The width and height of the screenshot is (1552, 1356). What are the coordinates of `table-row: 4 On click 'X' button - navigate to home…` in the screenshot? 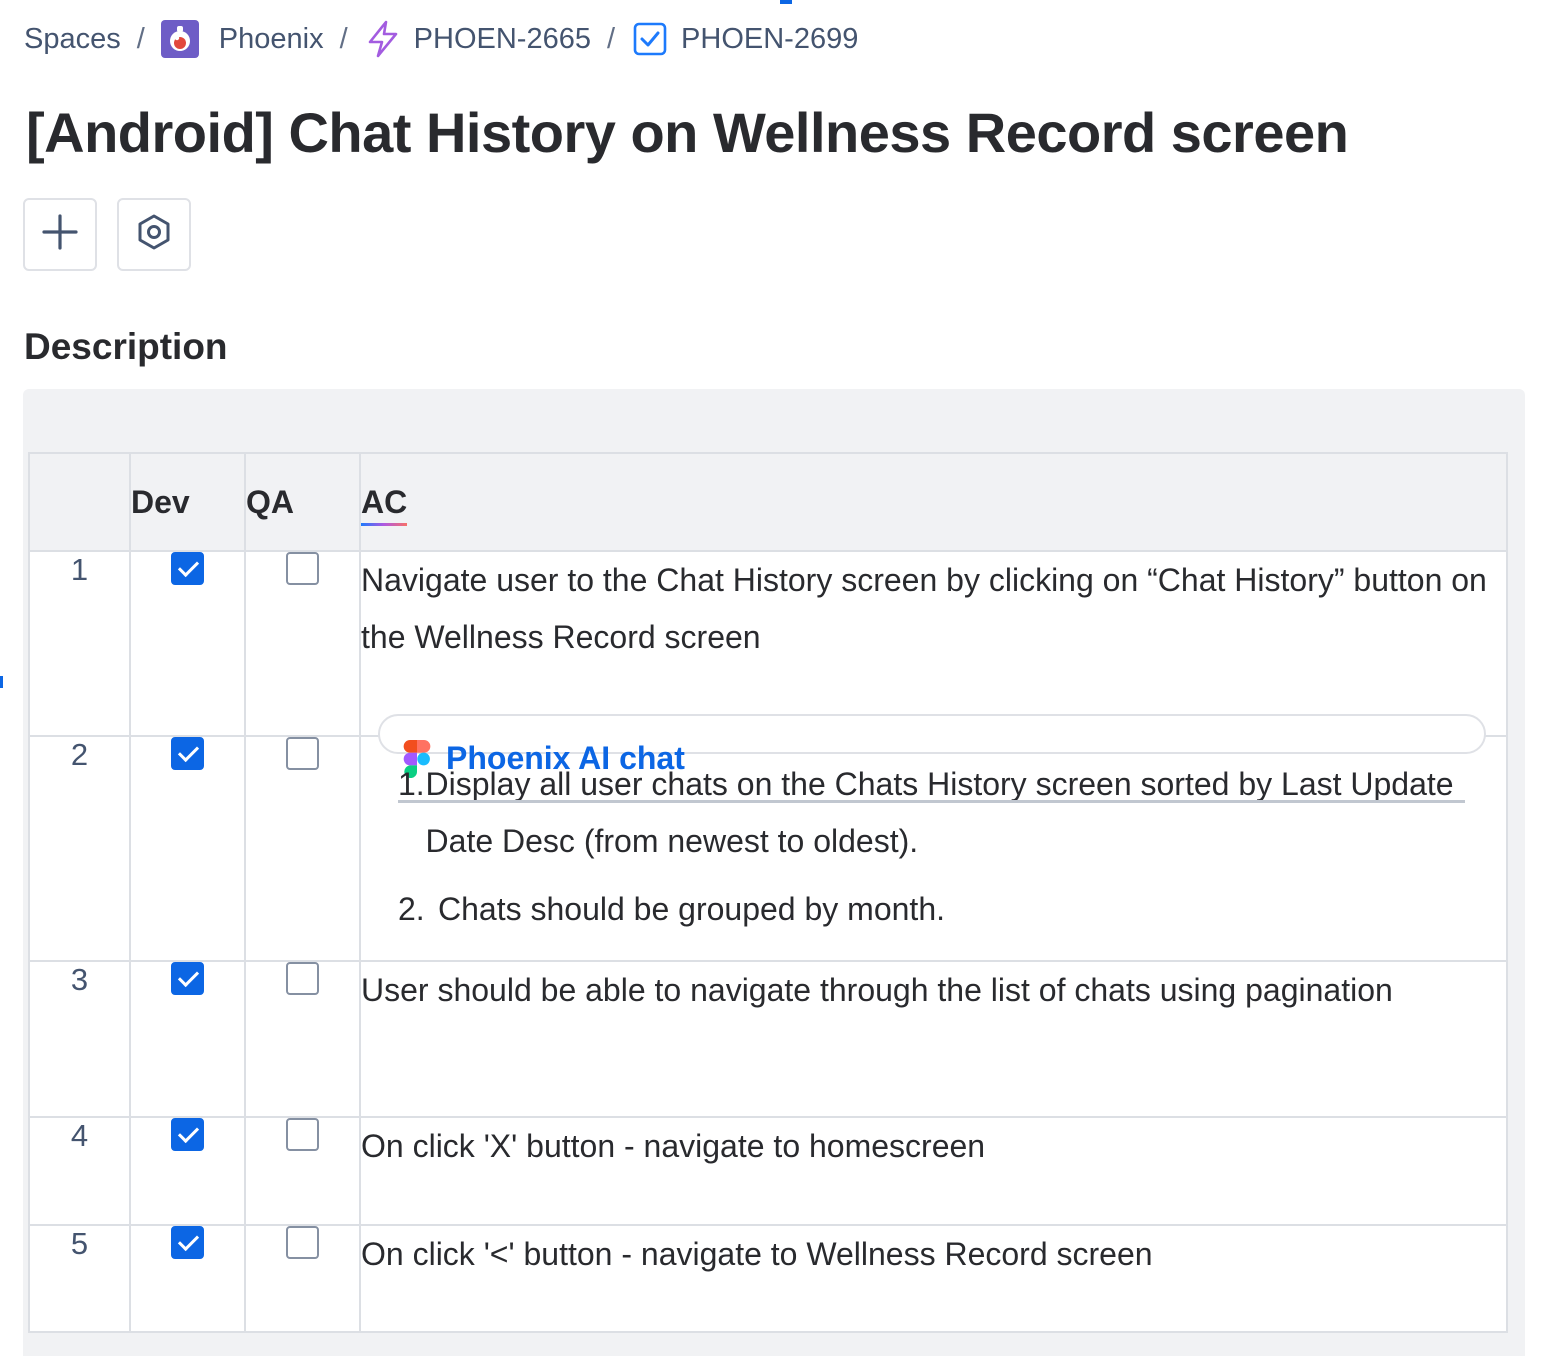 It's located at (768, 1171).